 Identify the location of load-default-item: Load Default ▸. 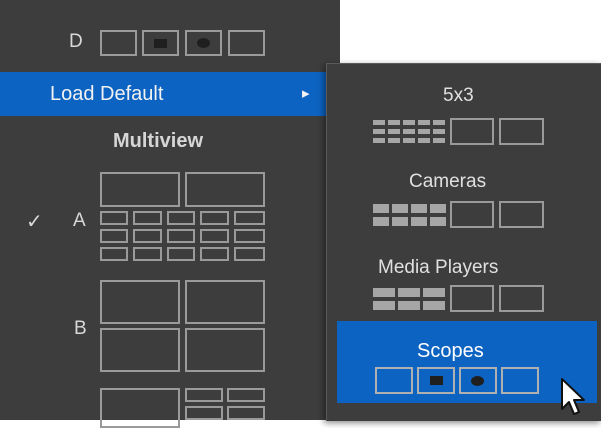
(165, 94).